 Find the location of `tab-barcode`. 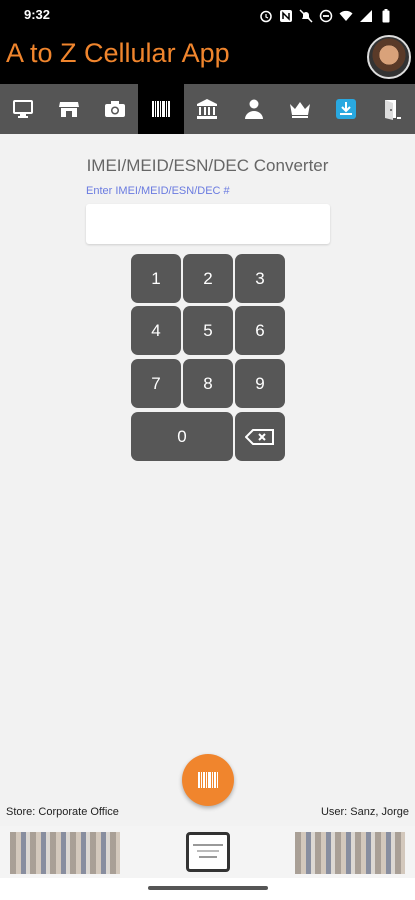

tab-barcode is located at coordinates (161, 109).